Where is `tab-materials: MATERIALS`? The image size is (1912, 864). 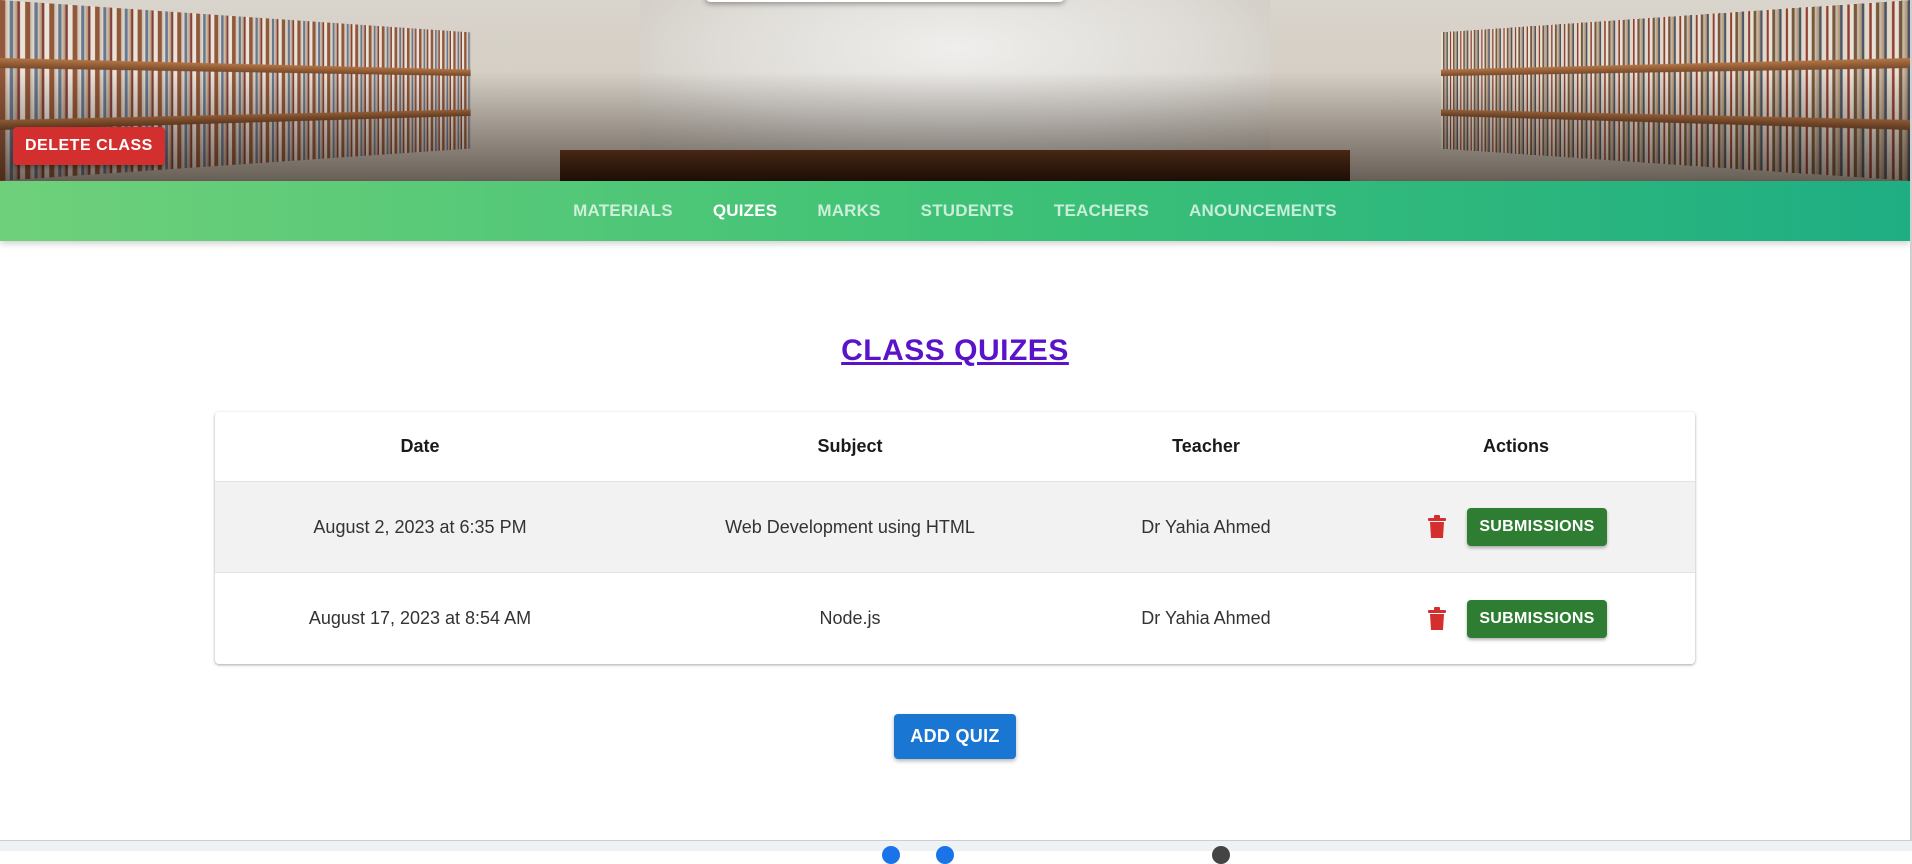 tab-materials: MATERIALS is located at coordinates (623, 211).